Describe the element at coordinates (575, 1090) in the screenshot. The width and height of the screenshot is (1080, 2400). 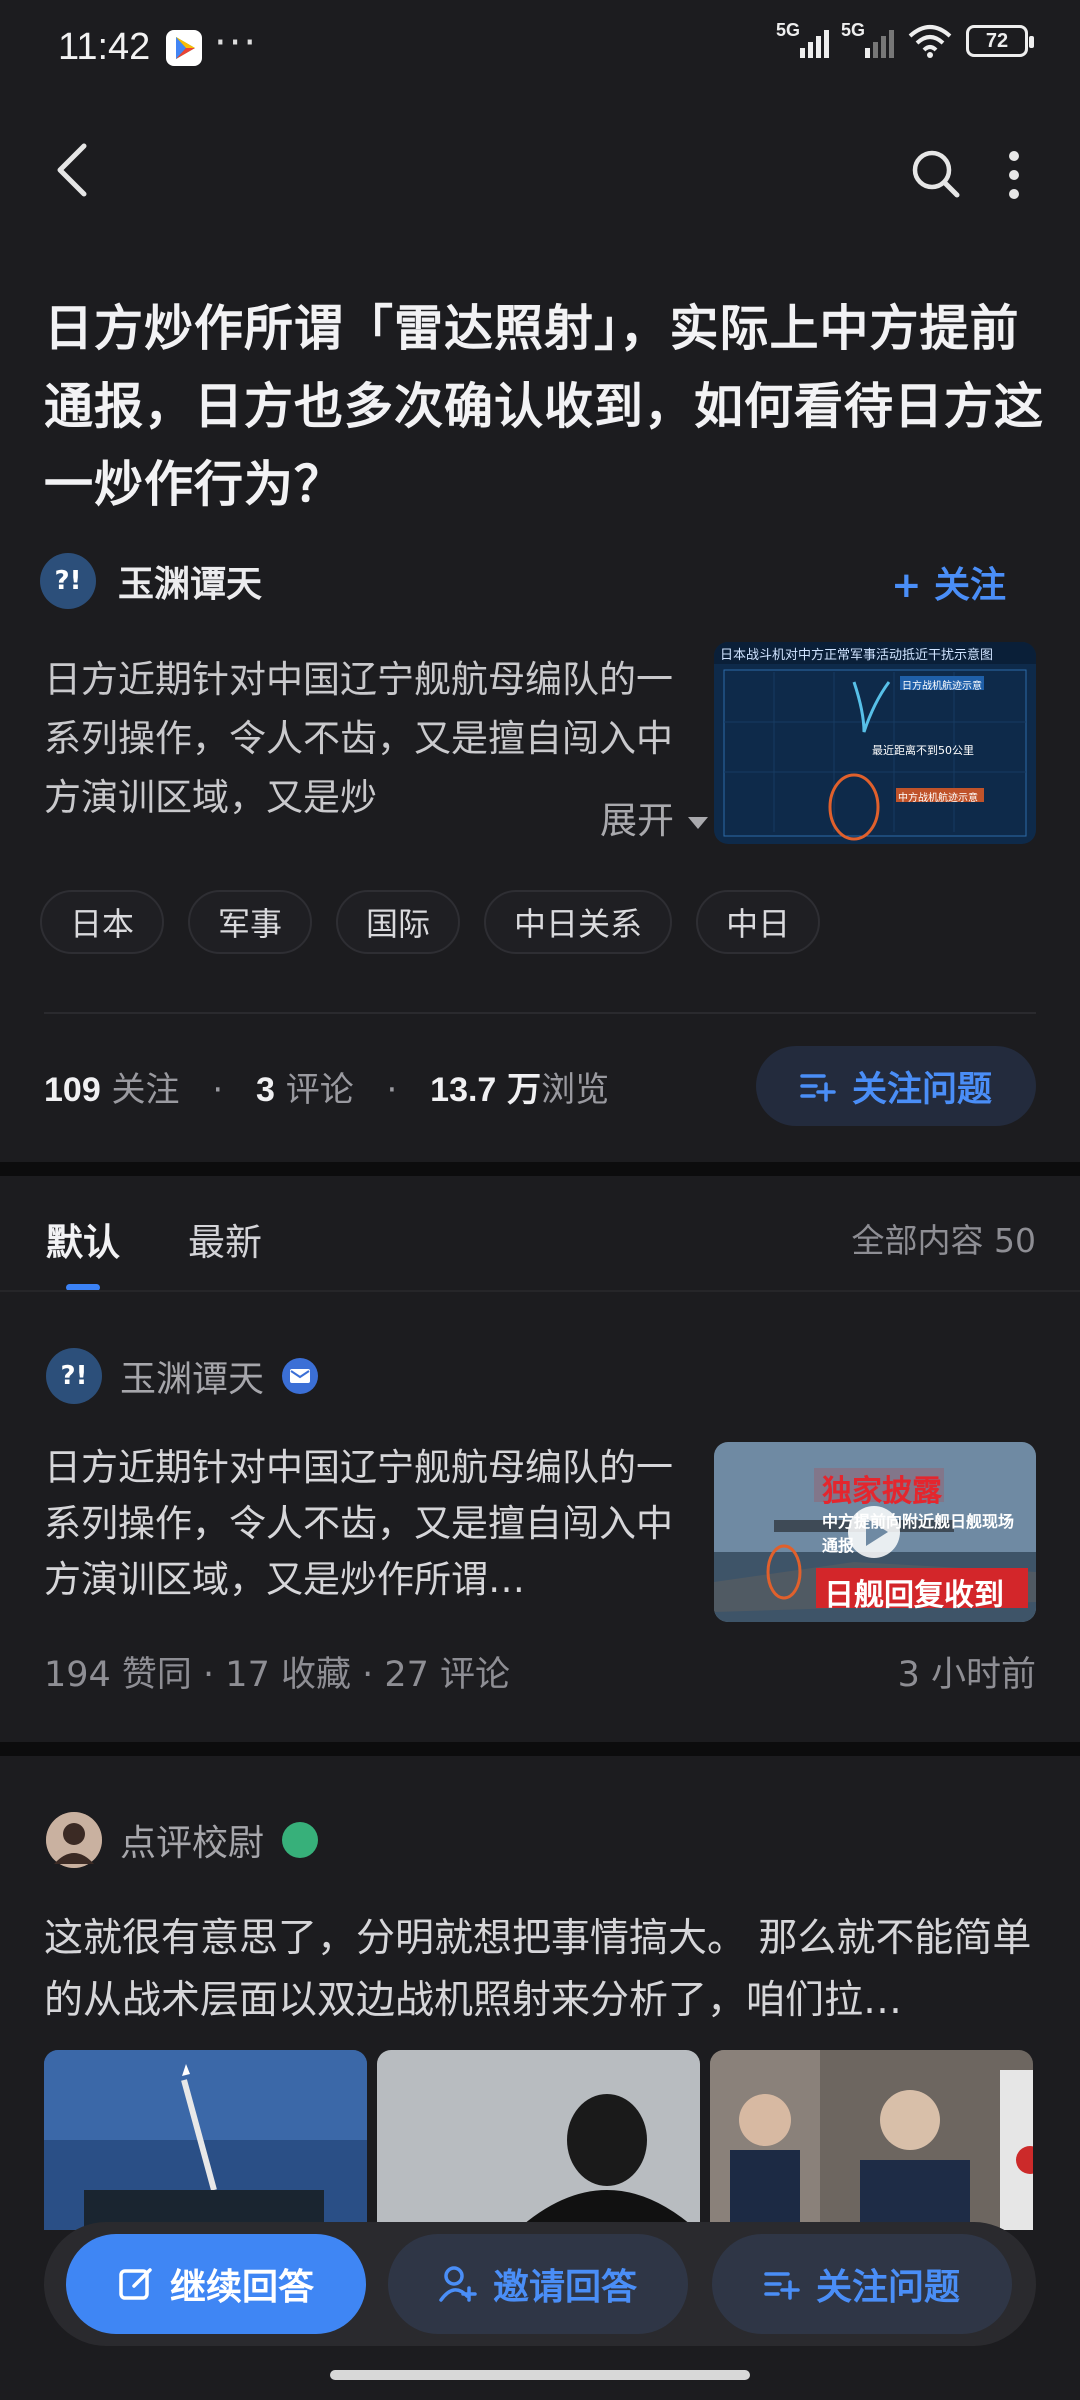
I see `views-label: 浏览` at that location.